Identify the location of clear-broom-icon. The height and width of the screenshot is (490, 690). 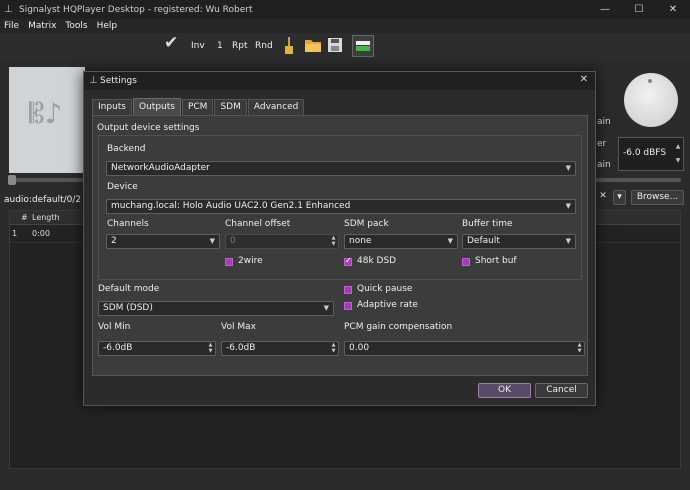
(289, 45).